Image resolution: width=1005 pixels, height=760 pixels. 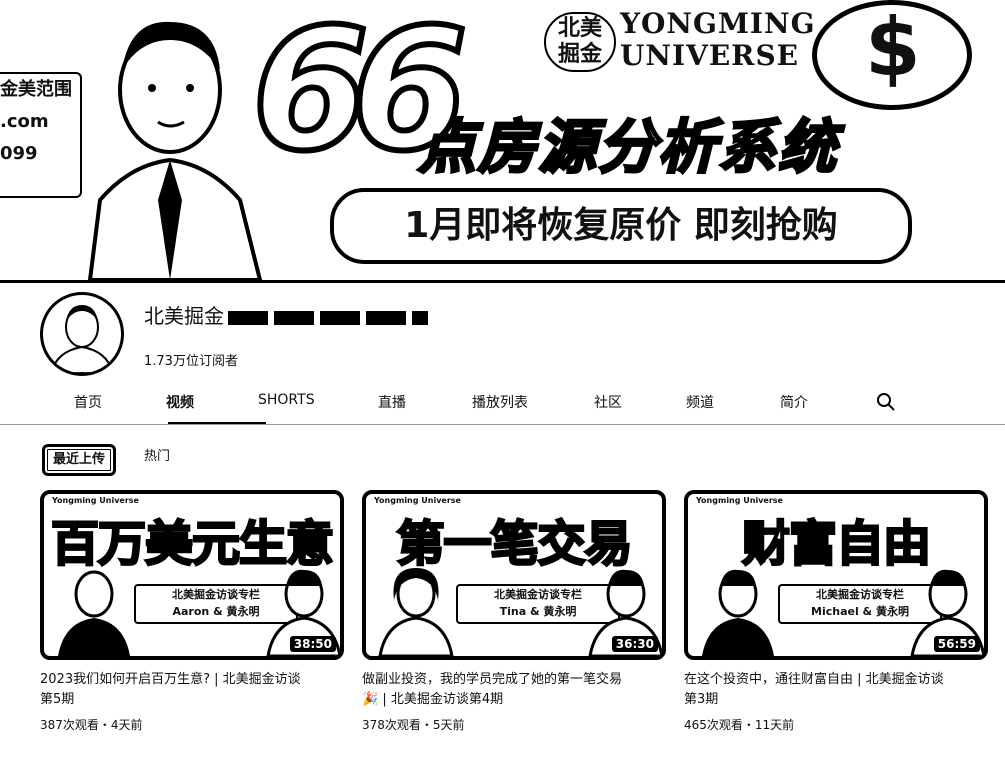 What do you see at coordinates (157, 457) in the screenshot?
I see `chip-popular: 热门` at bounding box center [157, 457].